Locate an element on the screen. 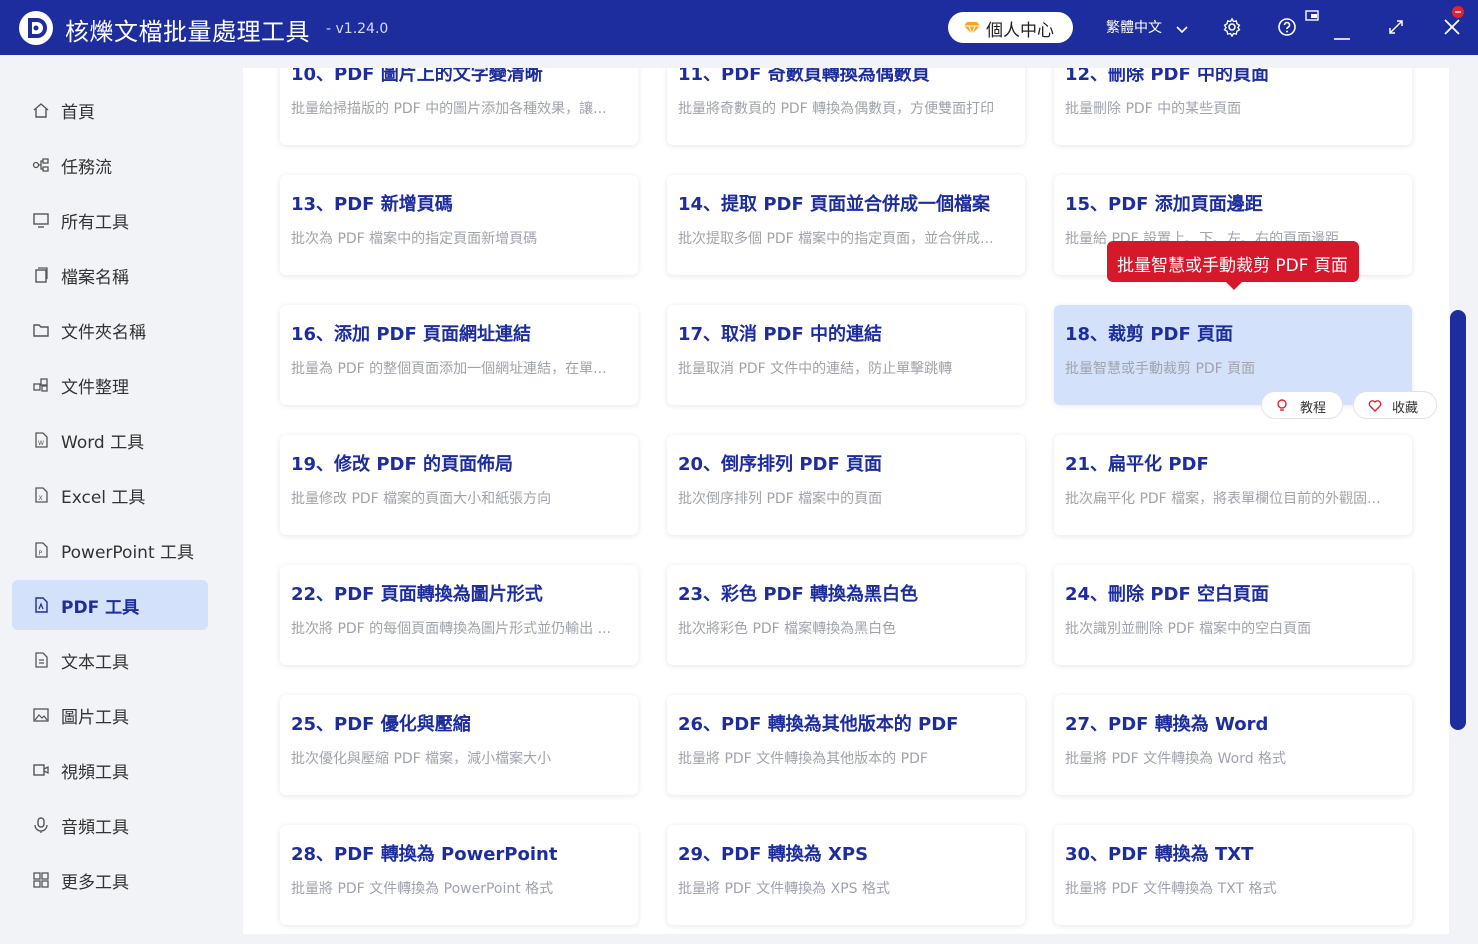 This screenshot has height=944, width=1478. tool-card-title: 22、PDF 頁面轉換為圖片形式 is located at coordinates (417, 594).